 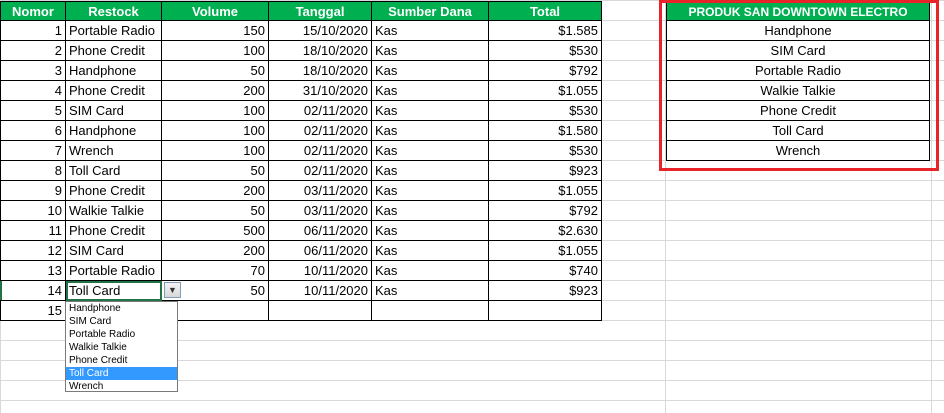 I want to click on column-header: Volume, so click(x=215, y=11).